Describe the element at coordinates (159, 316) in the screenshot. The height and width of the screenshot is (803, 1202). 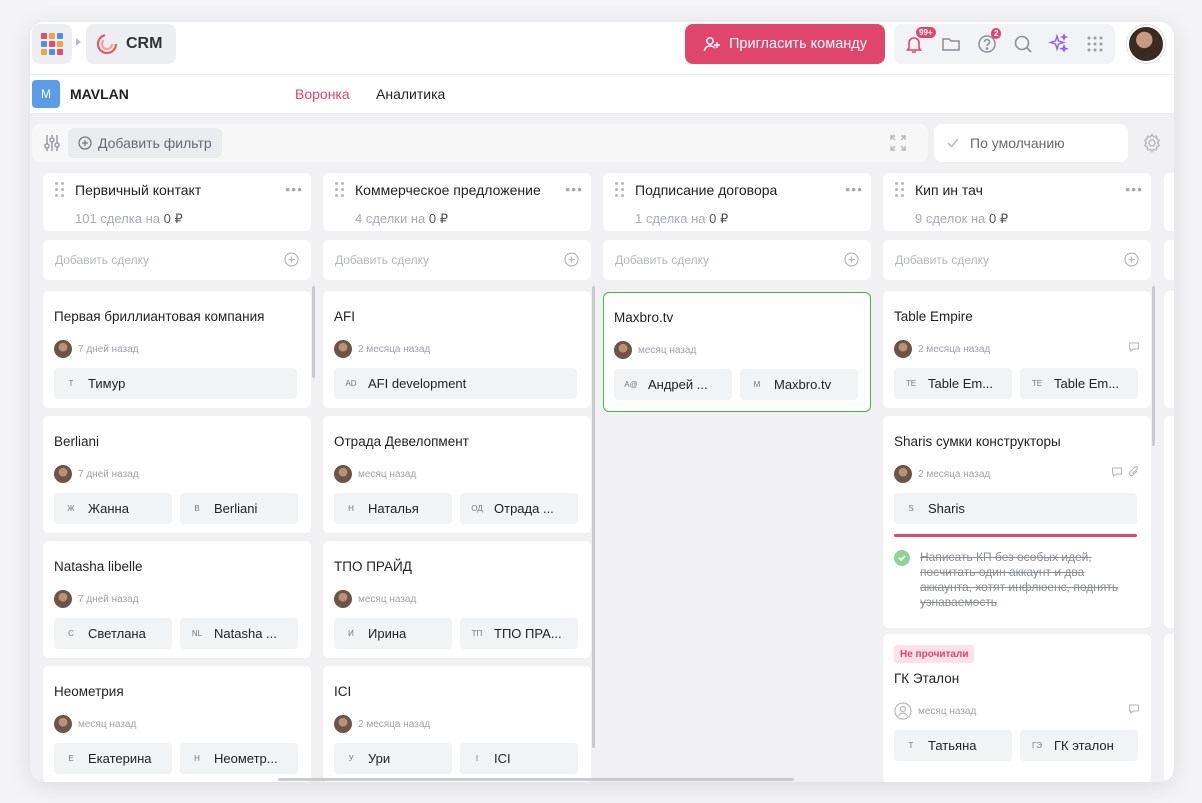
I see `deal-title: Первая бриллиантовая компания` at that location.